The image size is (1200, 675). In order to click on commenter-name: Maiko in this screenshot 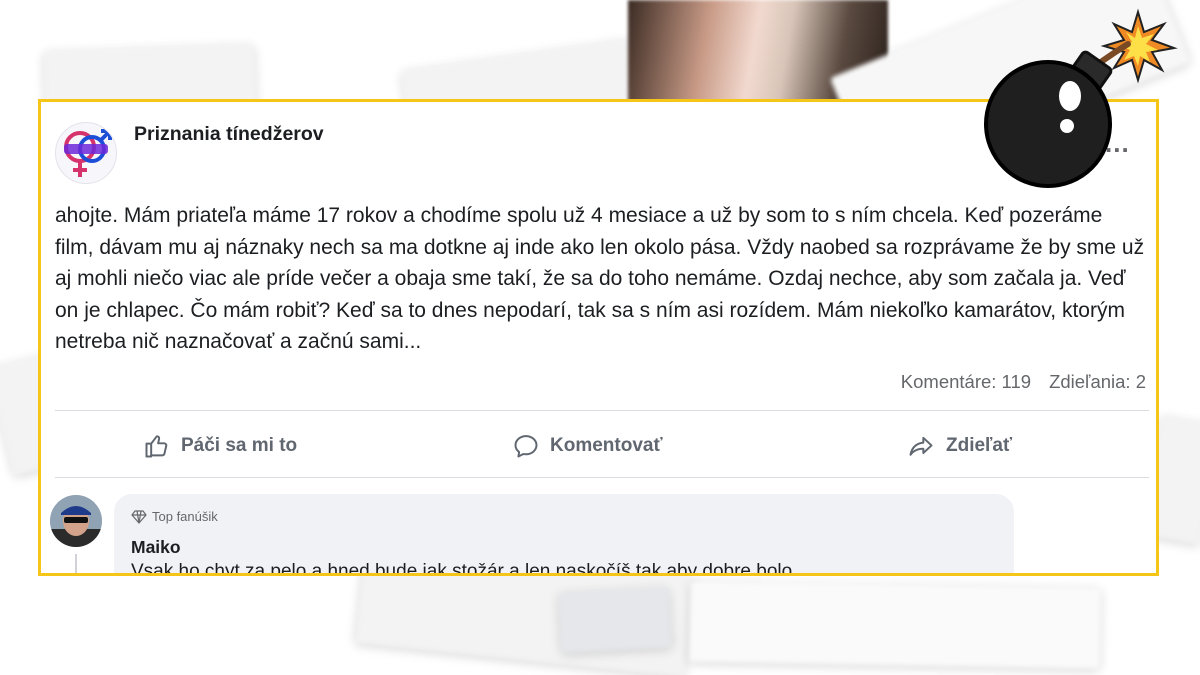, I will do `click(156, 547)`.